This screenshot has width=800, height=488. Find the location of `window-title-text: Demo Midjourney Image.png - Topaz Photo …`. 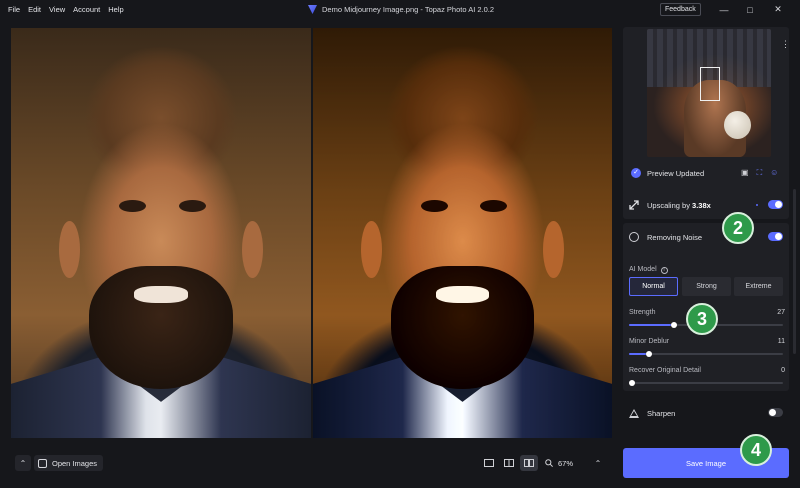

window-title-text: Demo Midjourney Image.png - Topaz Photo … is located at coordinates (408, 9).